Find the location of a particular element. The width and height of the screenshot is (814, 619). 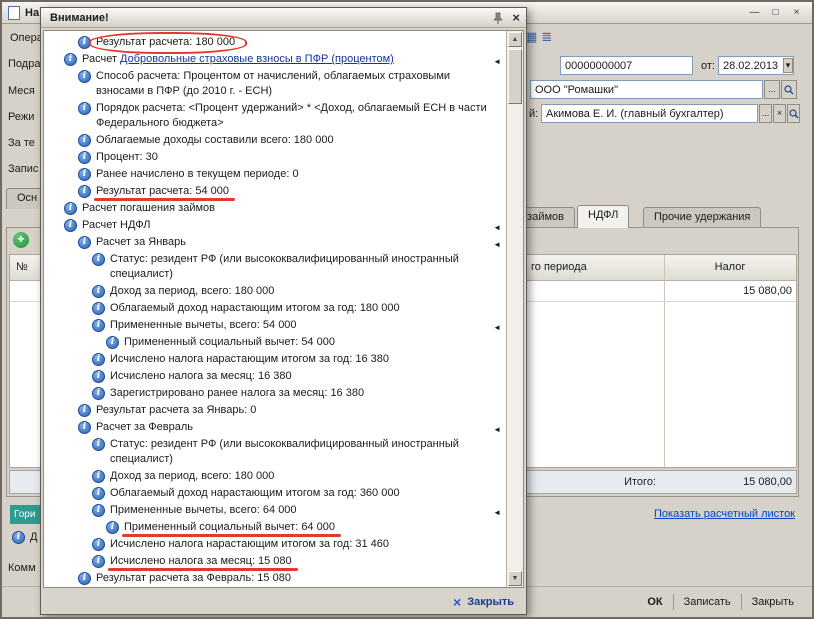

responsible-field is located at coordinates (649, 113).